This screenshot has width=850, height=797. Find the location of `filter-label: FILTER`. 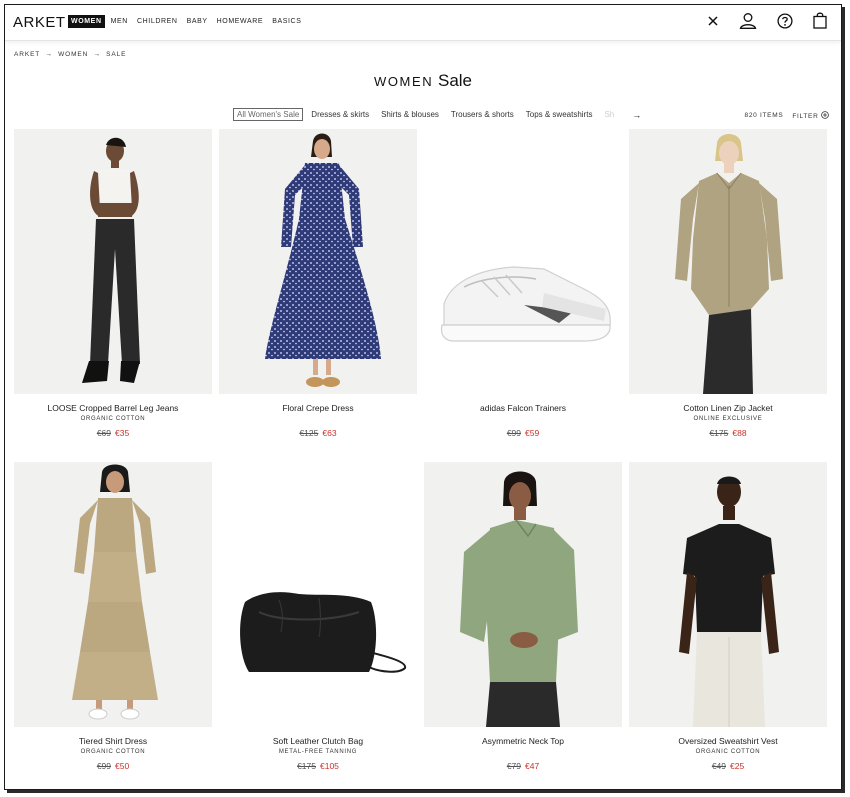

filter-label: FILTER is located at coordinates (805, 116).